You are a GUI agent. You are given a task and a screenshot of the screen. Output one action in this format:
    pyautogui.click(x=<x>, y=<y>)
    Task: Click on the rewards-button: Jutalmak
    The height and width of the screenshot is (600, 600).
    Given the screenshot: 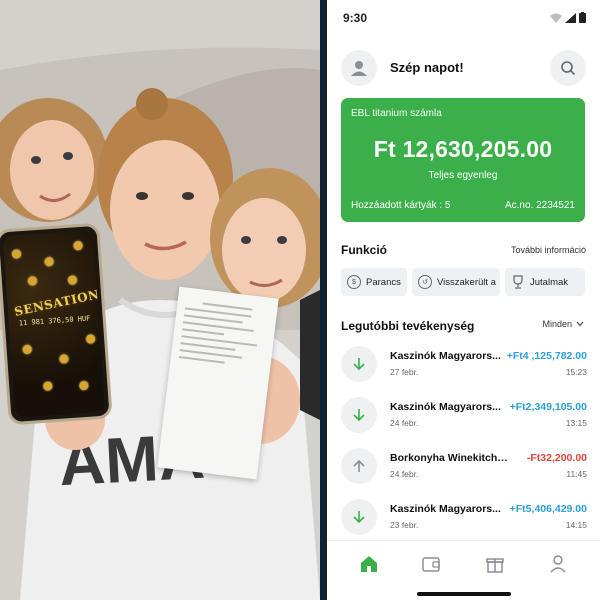 What is the action you would take?
    pyautogui.click(x=545, y=282)
    